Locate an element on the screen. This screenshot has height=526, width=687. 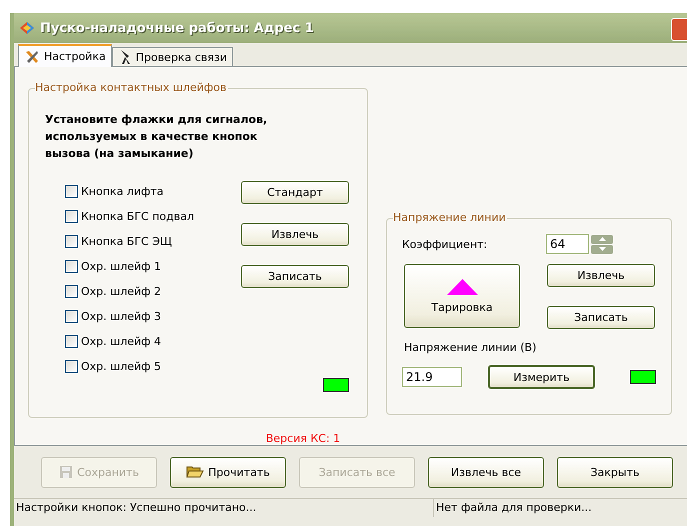
footer-button: Прочитать is located at coordinates (228, 472).